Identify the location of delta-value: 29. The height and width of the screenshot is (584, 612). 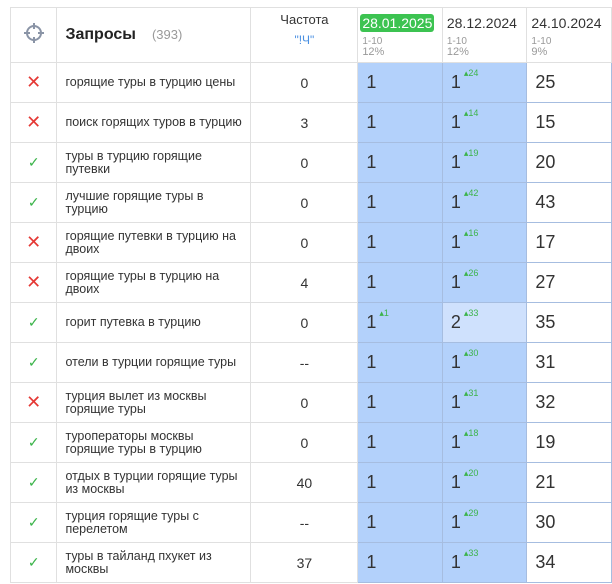
(473, 513).